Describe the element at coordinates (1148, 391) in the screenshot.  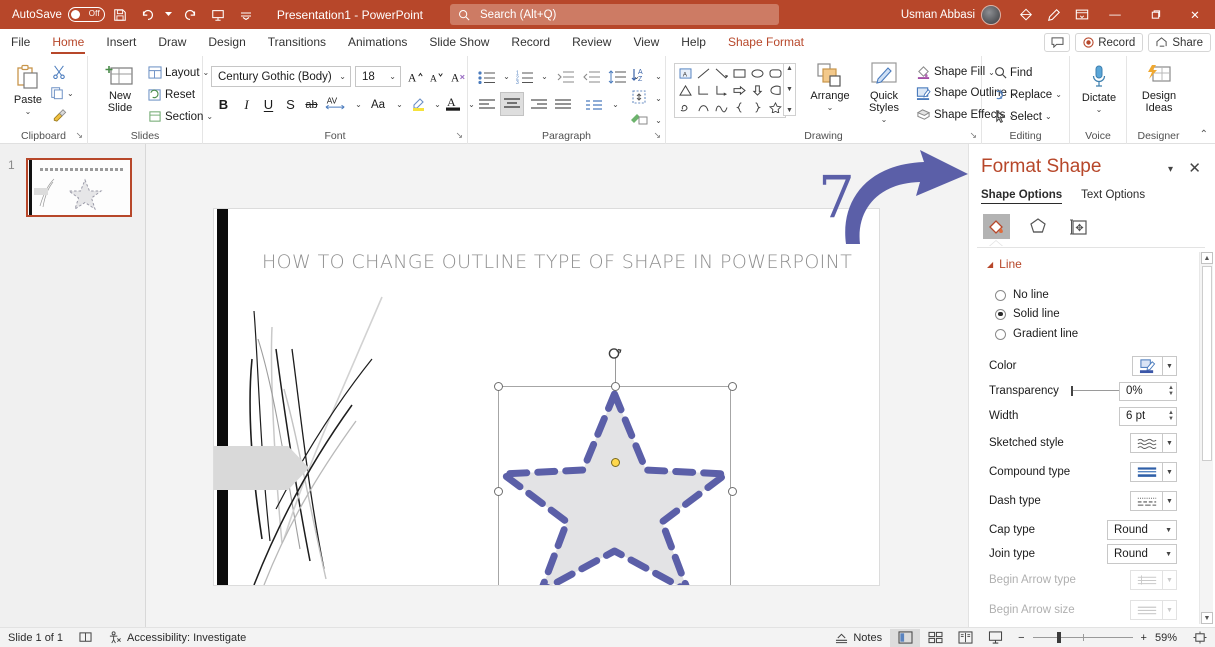
I see `transparency-spinner: 0% ▲ ▼` at that location.